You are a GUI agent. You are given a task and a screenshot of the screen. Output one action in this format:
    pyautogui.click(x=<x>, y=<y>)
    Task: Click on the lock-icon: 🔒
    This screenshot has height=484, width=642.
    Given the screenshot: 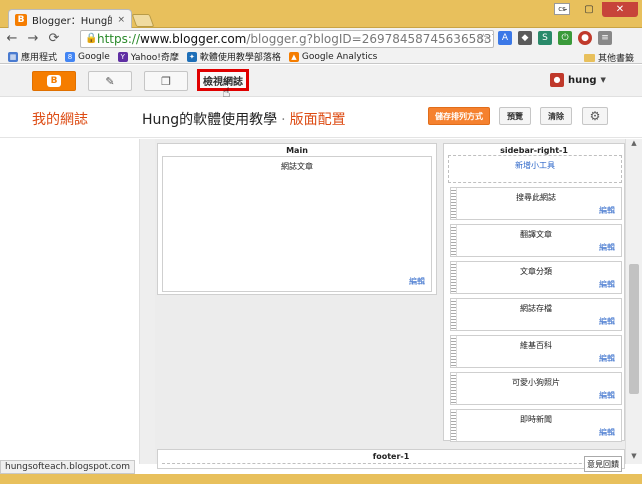 What is the action you would take?
    pyautogui.click(x=91, y=38)
    